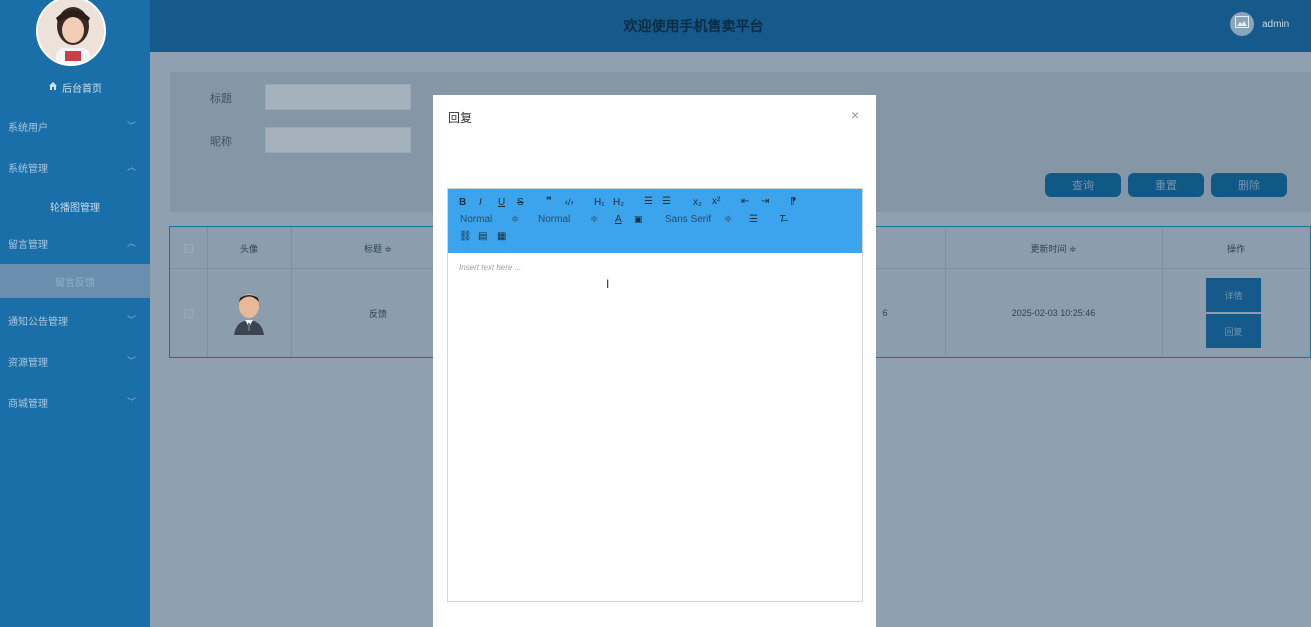 The height and width of the screenshot is (627, 1311). I want to click on link-icon: ⛓, so click(465, 236).